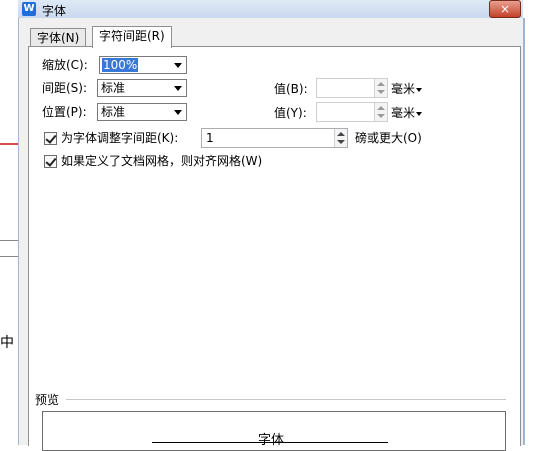 This screenshot has height=451, width=550. What do you see at coordinates (270, 9) in the screenshot?
I see `dialog-titlebar: W 字体 ×` at bounding box center [270, 9].